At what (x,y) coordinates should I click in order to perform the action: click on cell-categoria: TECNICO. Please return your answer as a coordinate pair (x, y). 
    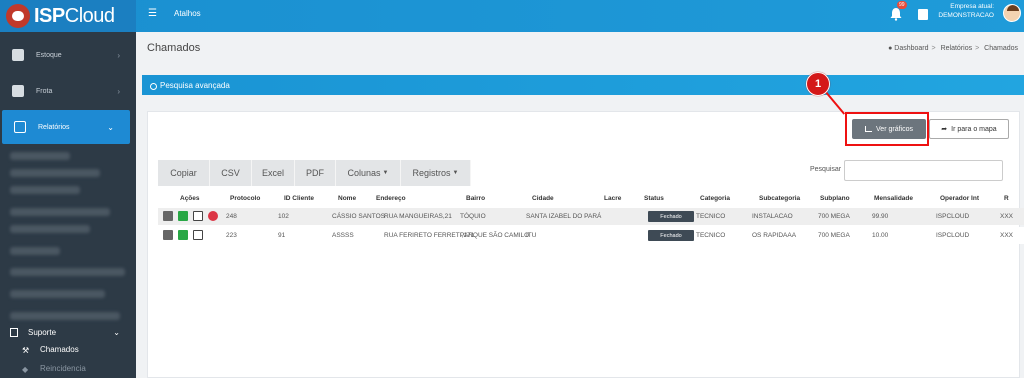
    Looking at the image, I should click on (711, 216).